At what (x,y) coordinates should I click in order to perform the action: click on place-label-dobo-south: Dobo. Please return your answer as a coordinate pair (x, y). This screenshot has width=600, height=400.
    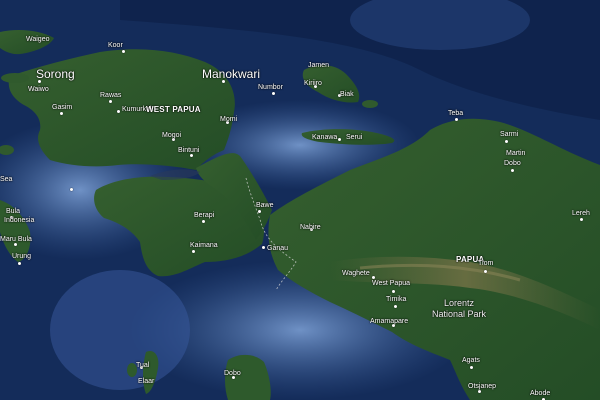
    Looking at the image, I should click on (232, 373).